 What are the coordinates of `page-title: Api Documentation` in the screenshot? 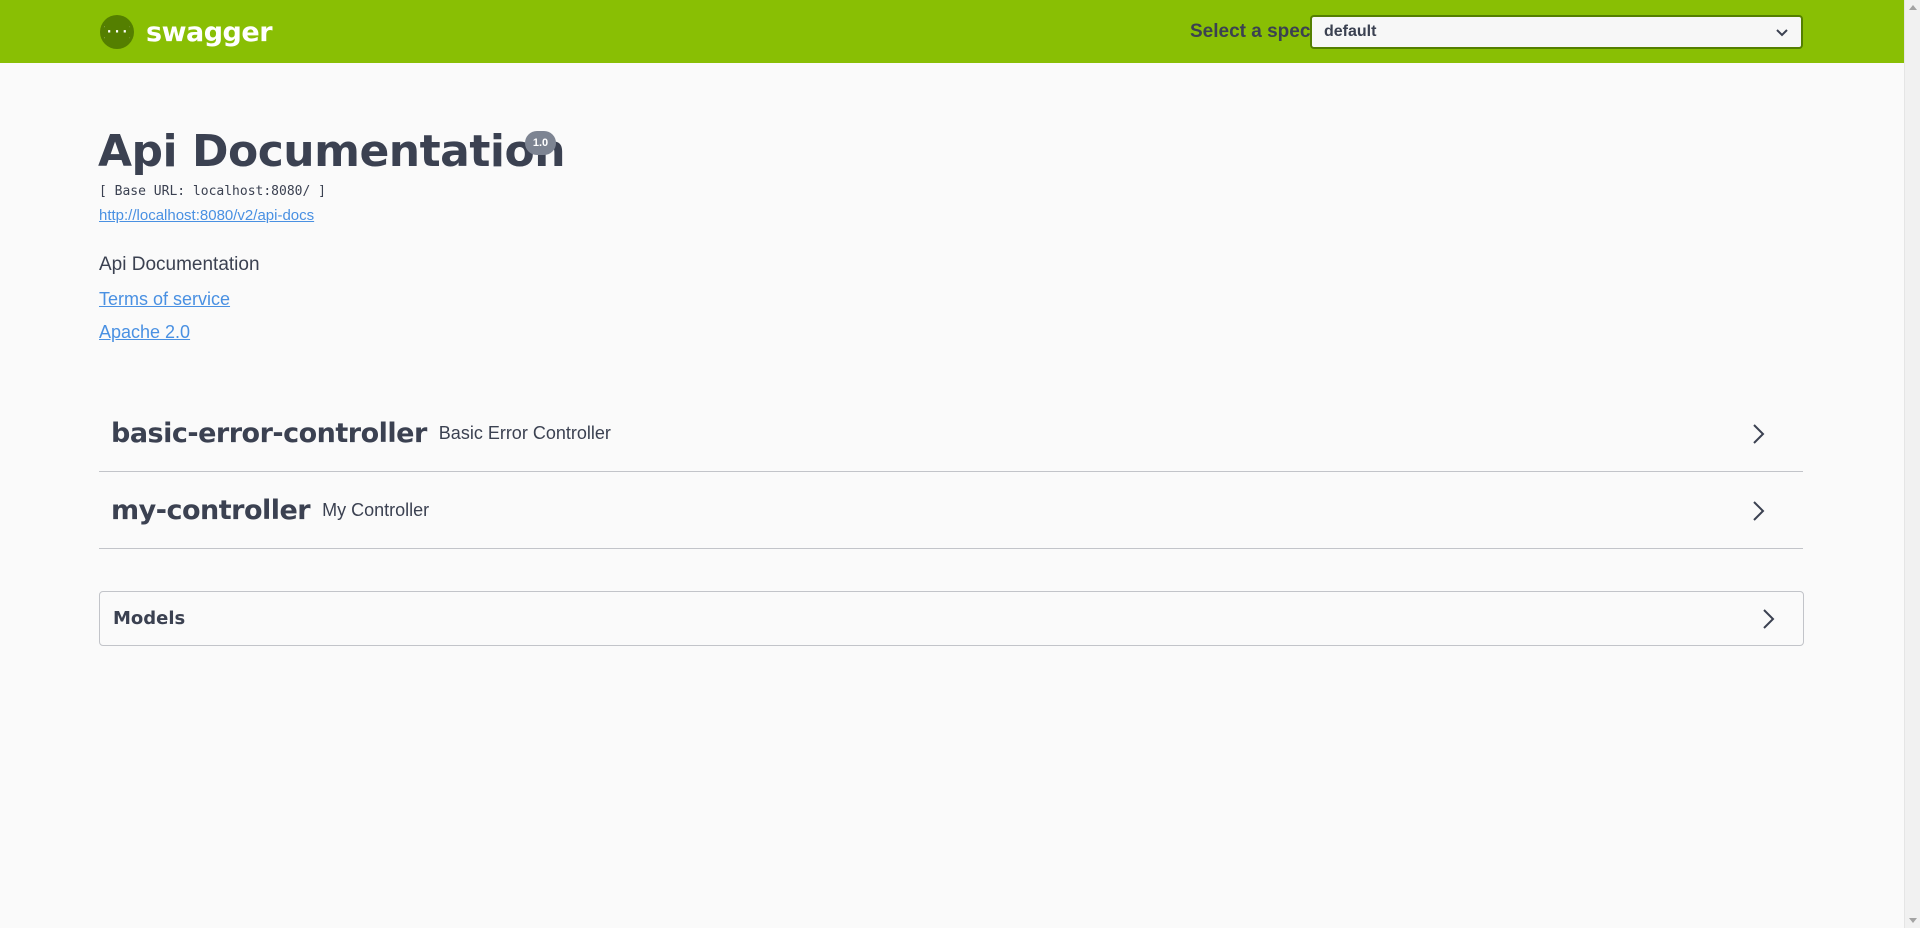 It's located at (332, 151).